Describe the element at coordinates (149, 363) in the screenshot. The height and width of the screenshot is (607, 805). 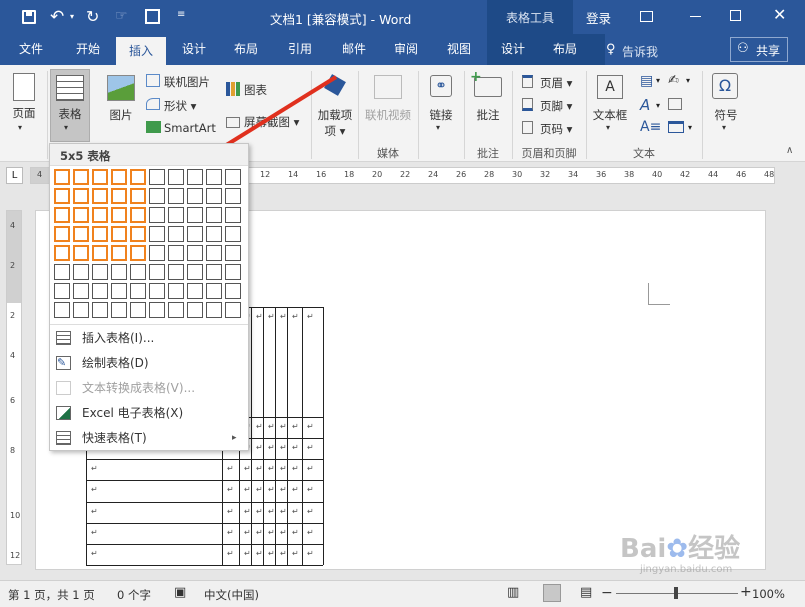
I see `menu-draw-table: ✎ 绘制表格(D)` at that location.